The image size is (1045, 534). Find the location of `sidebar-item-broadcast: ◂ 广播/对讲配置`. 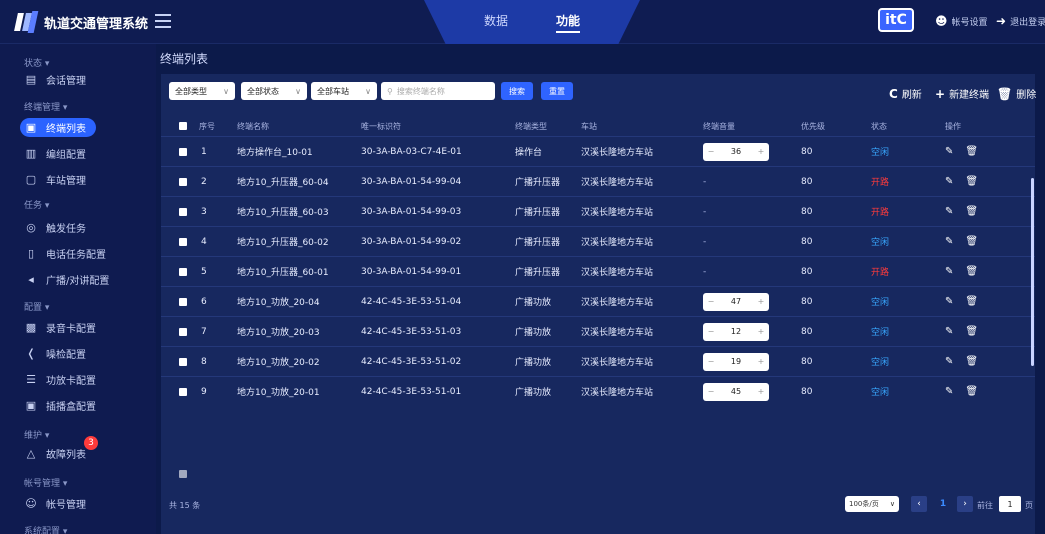

sidebar-item-broadcast: ◂ 广播/对讲配置 is located at coordinates (78, 279).